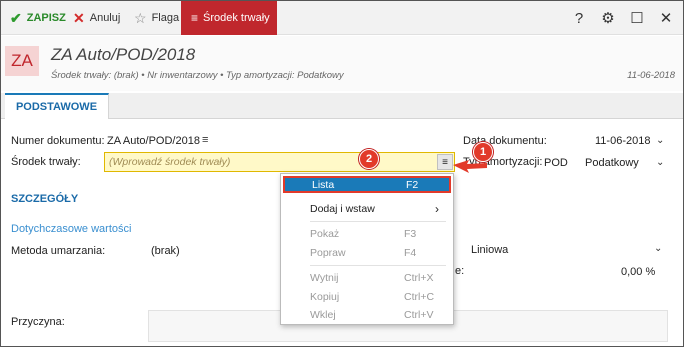  Describe the element at coordinates (651, 75) in the screenshot. I see `document-date: 11-06-2018` at that location.